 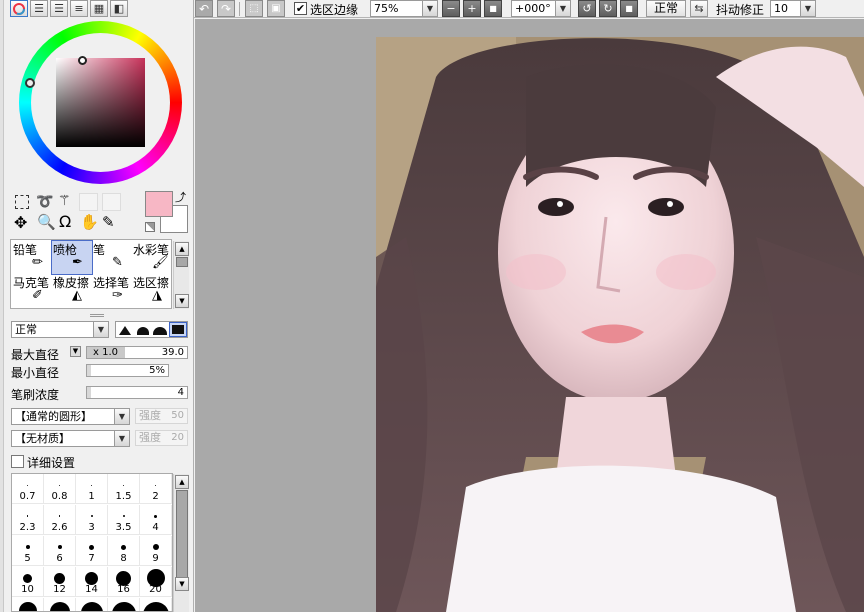 I want to click on eyedropper-tool-icon: ✎, so click(x=108, y=222).